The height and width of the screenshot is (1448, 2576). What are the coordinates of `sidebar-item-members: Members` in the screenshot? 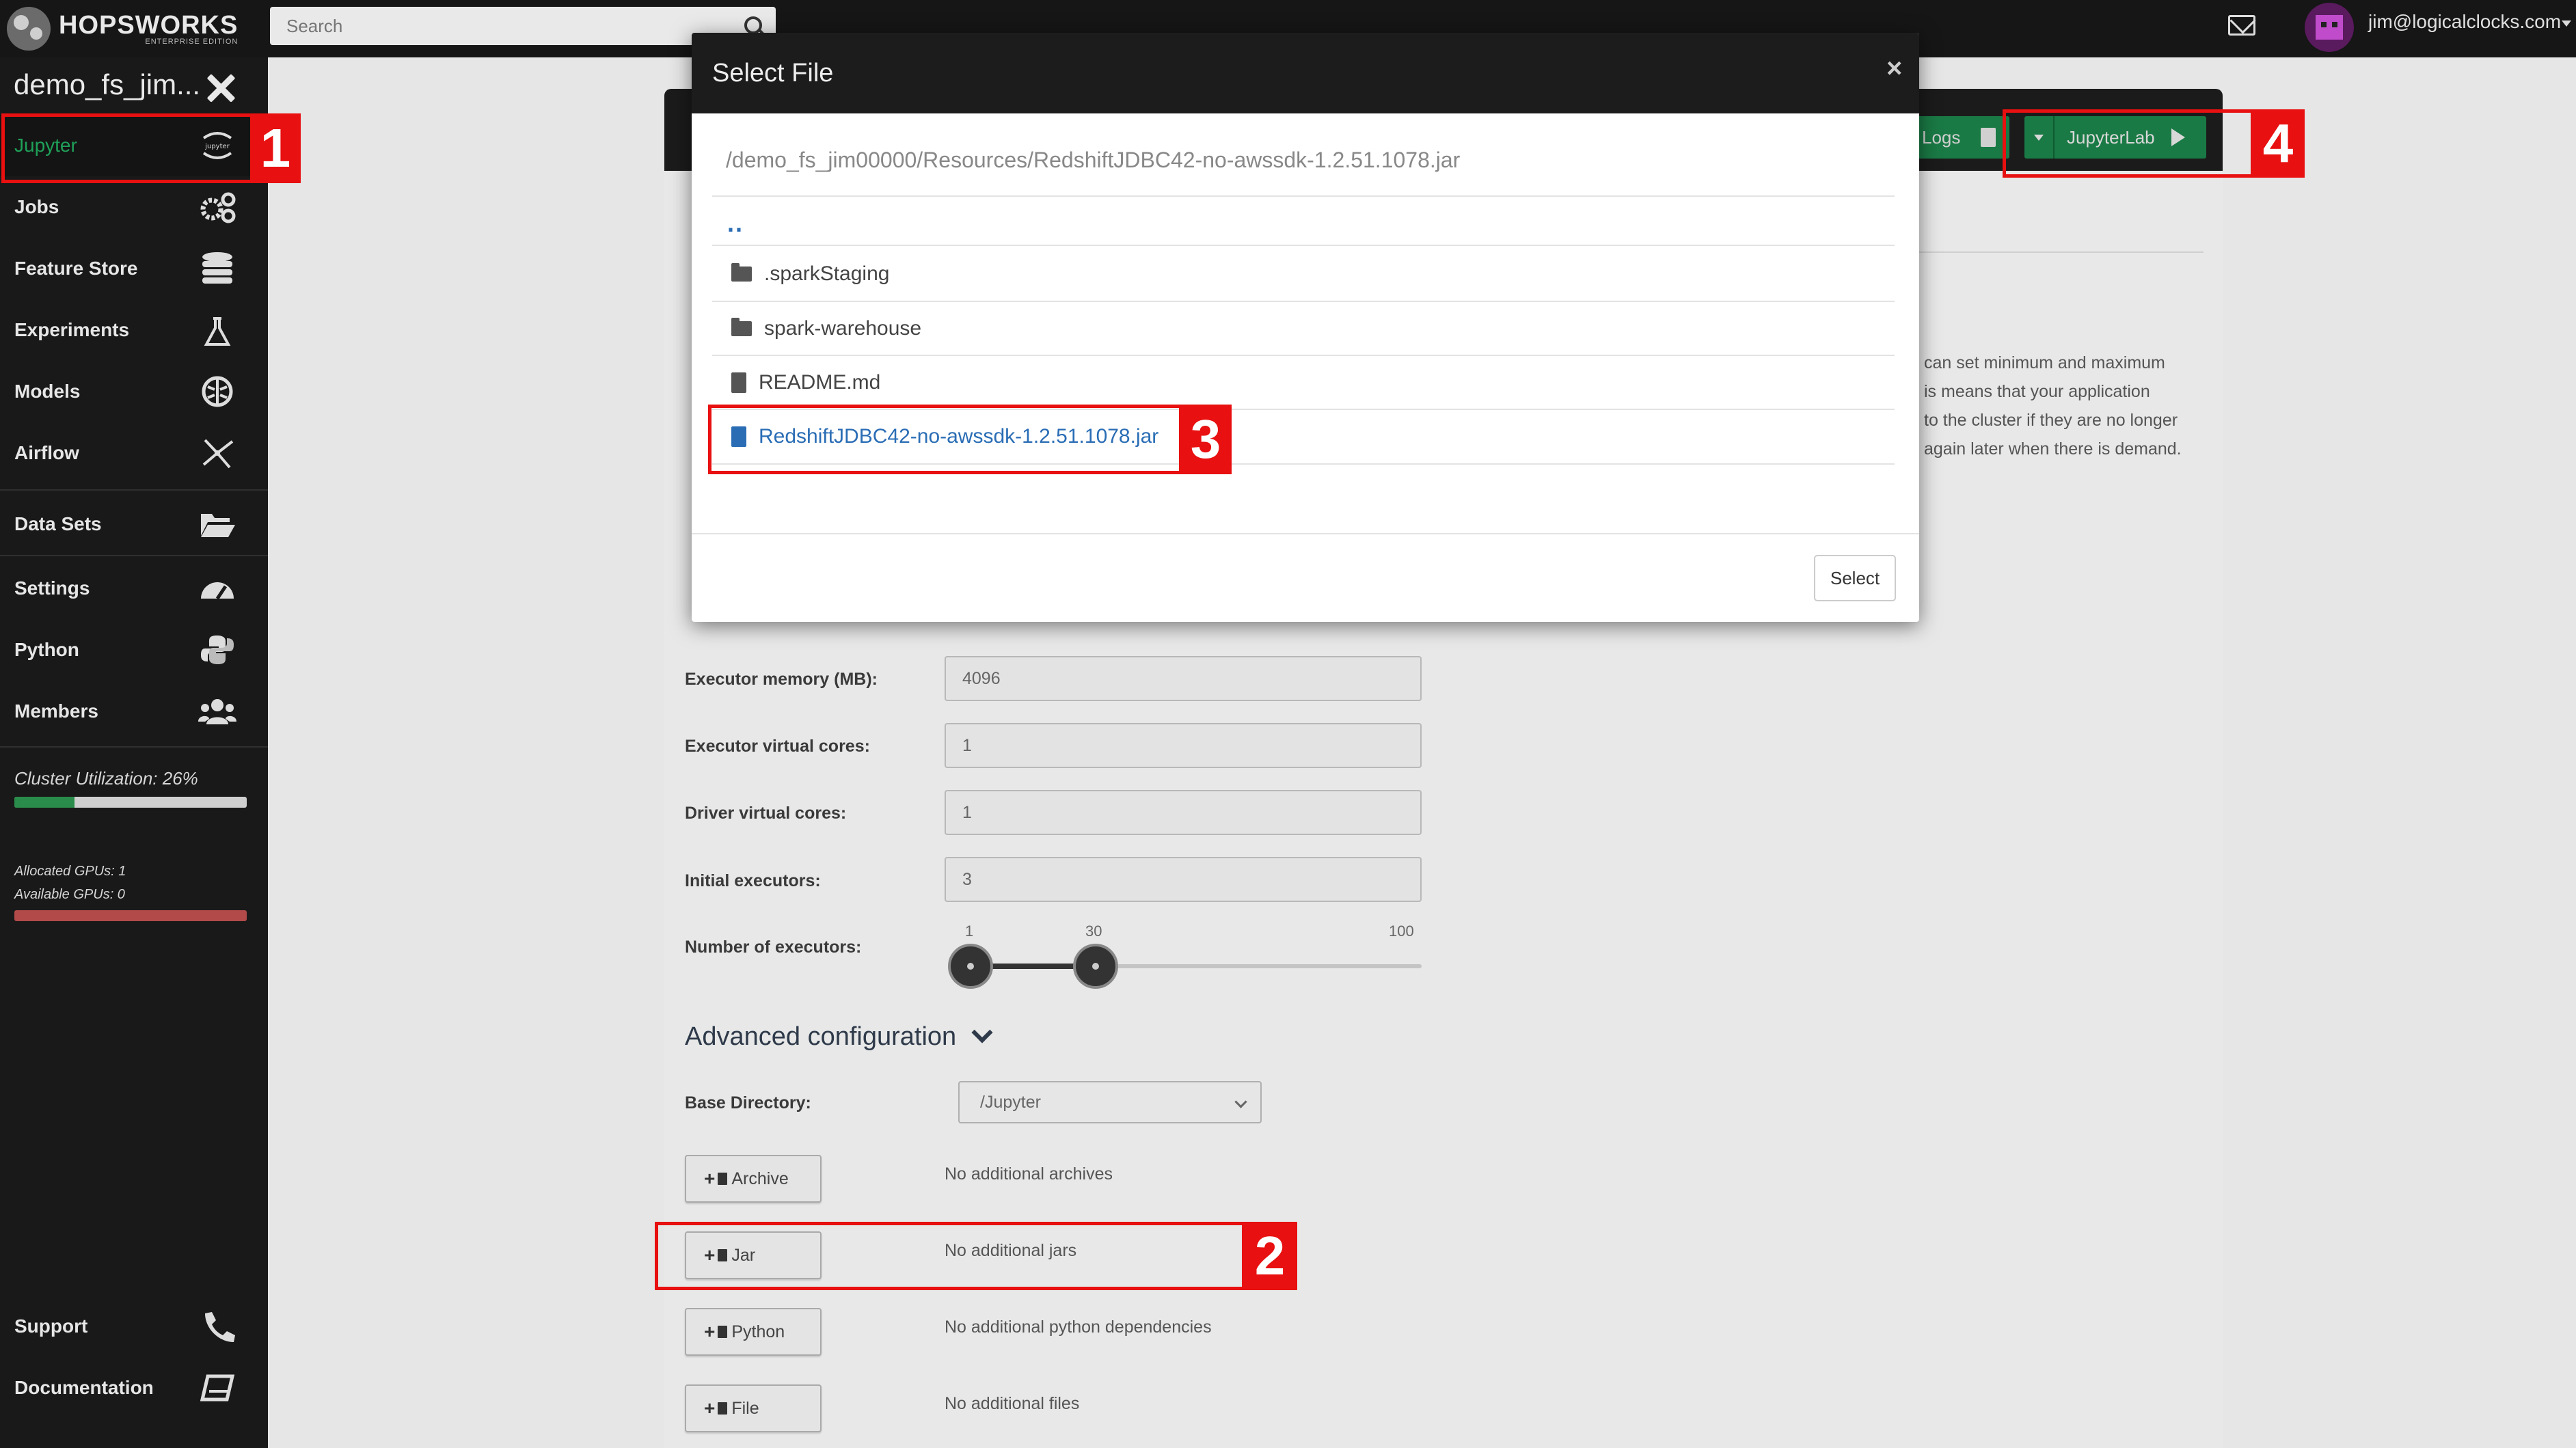 It's located at (134, 711).